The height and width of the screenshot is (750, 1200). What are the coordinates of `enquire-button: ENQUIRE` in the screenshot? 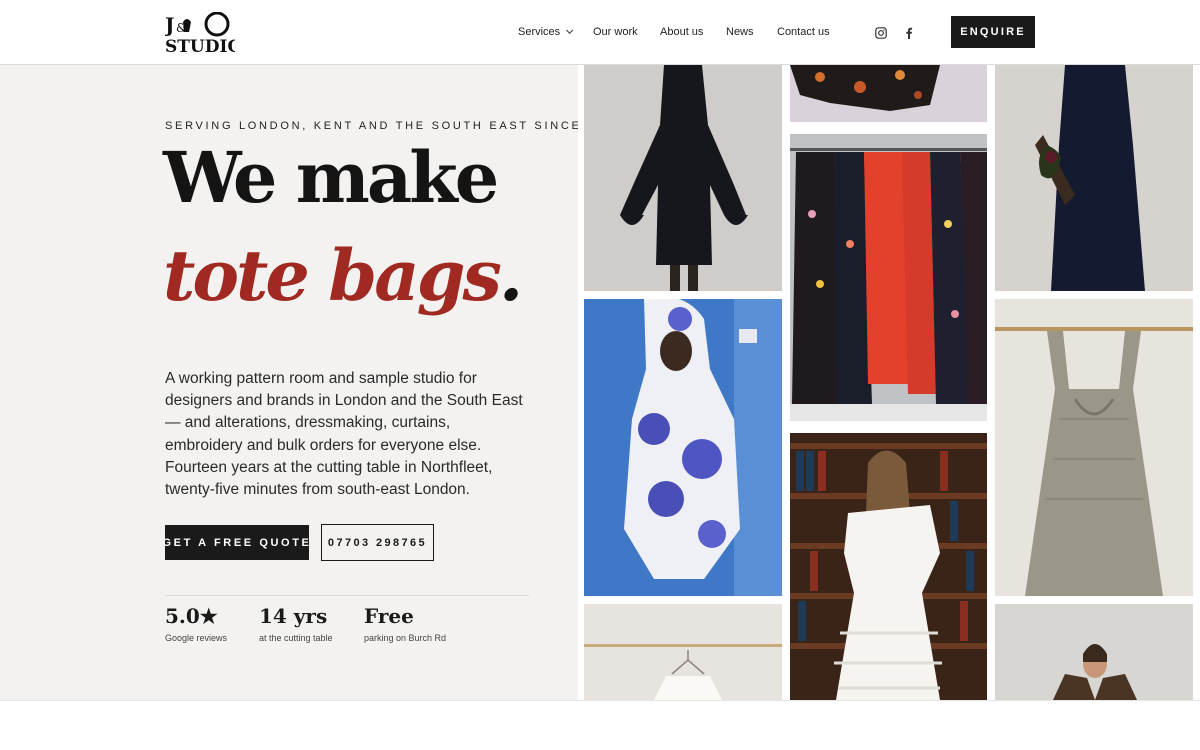 It's located at (993, 32).